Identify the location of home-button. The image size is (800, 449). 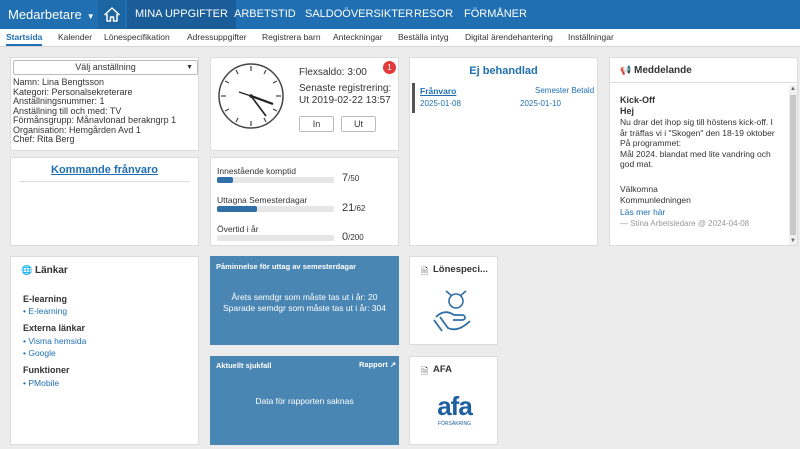
(111, 14).